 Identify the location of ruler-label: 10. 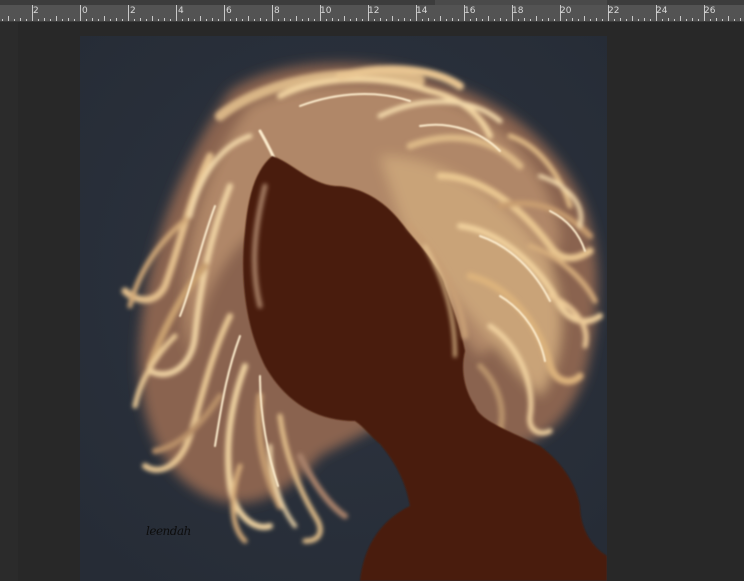
(326, 11).